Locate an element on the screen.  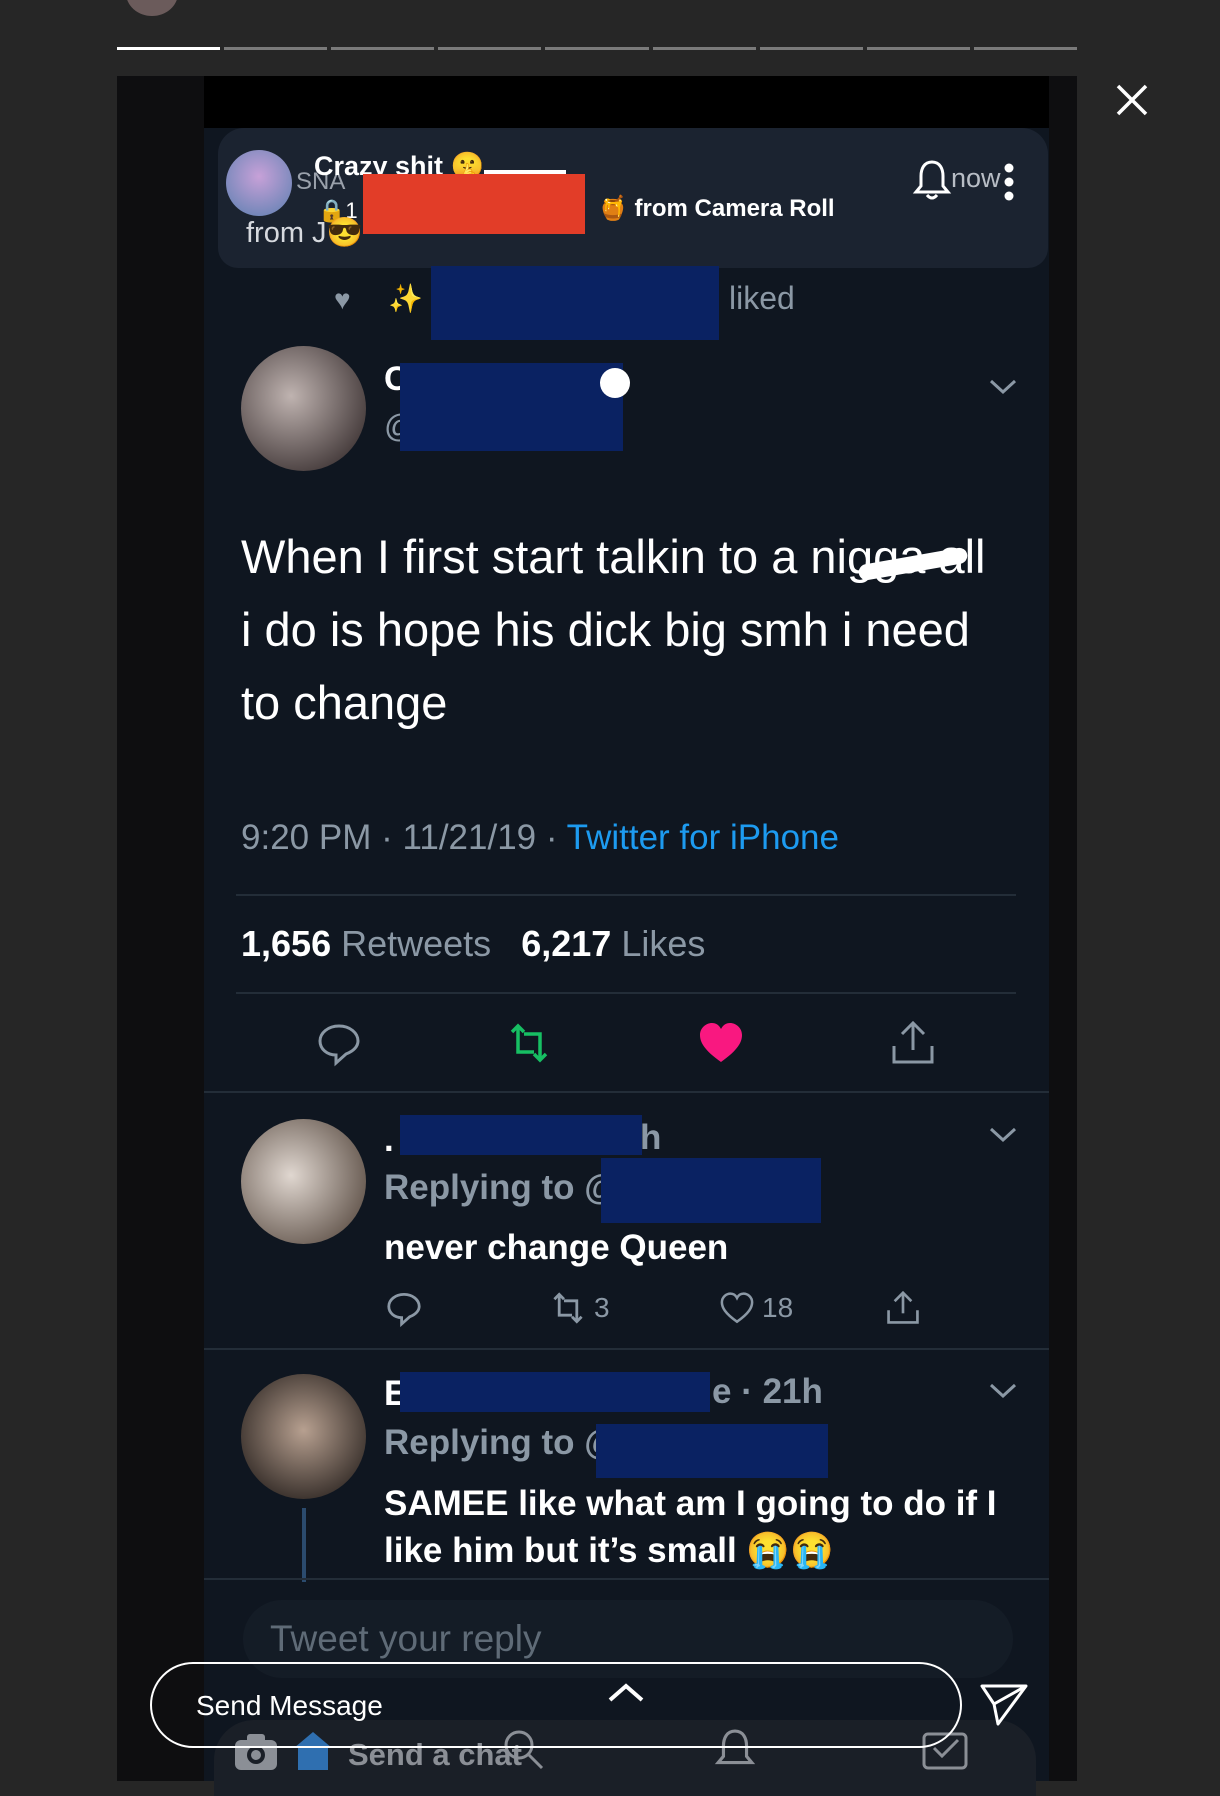
snap-from-text: from J😎 is located at coordinates (304, 233).